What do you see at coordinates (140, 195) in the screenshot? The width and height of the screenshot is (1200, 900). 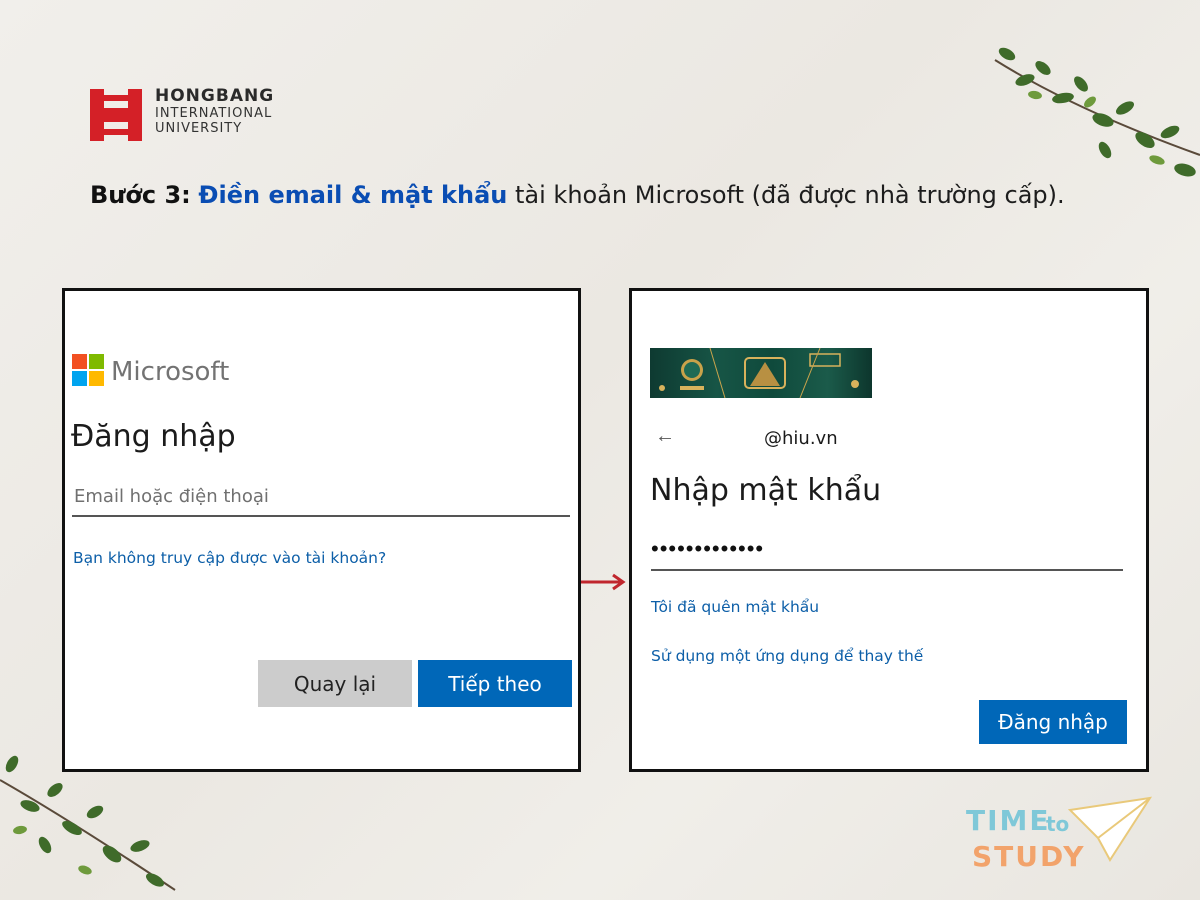 I see `step-label: Bước 3:` at bounding box center [140, 195].